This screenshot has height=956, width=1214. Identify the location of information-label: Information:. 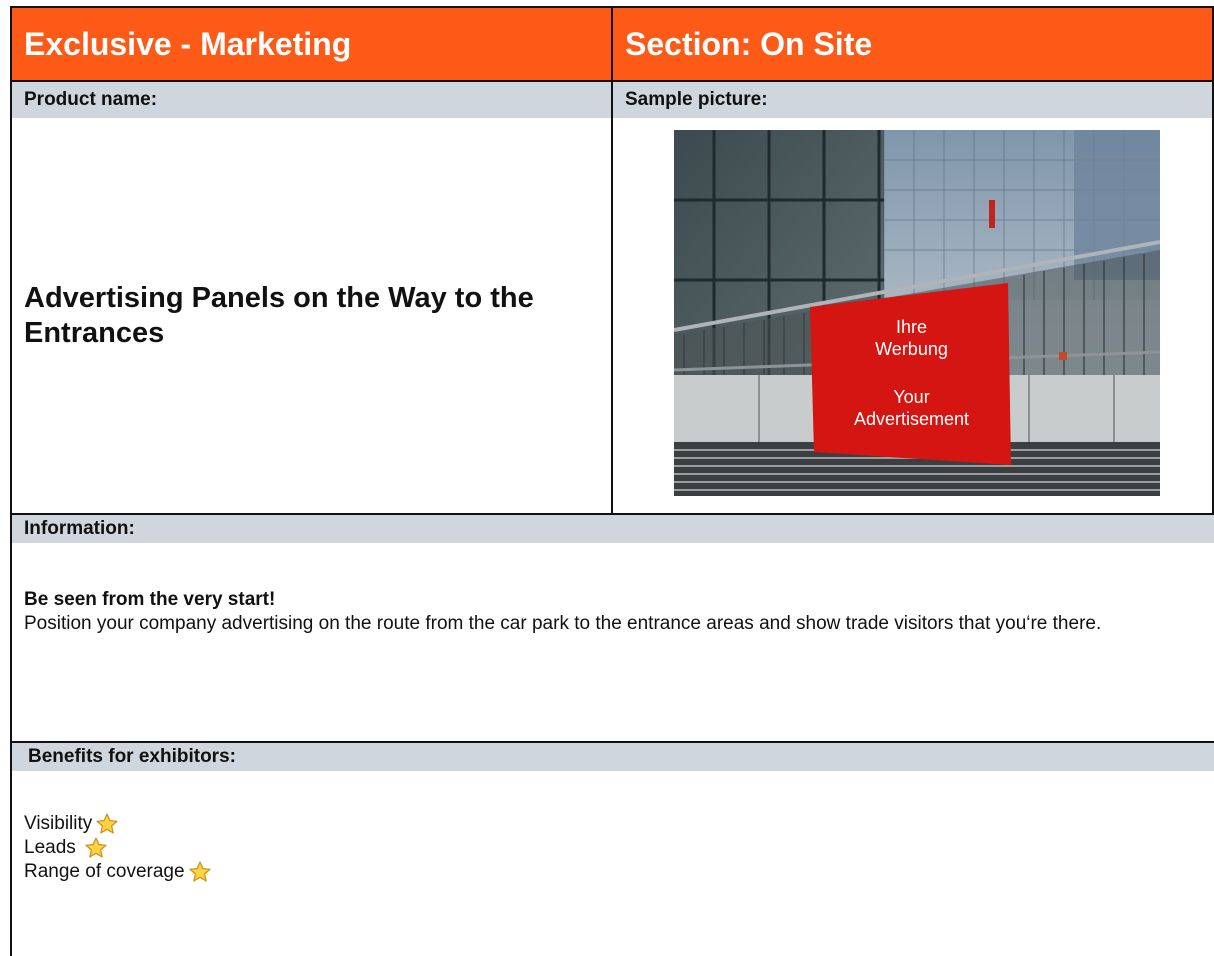
(613, 529).